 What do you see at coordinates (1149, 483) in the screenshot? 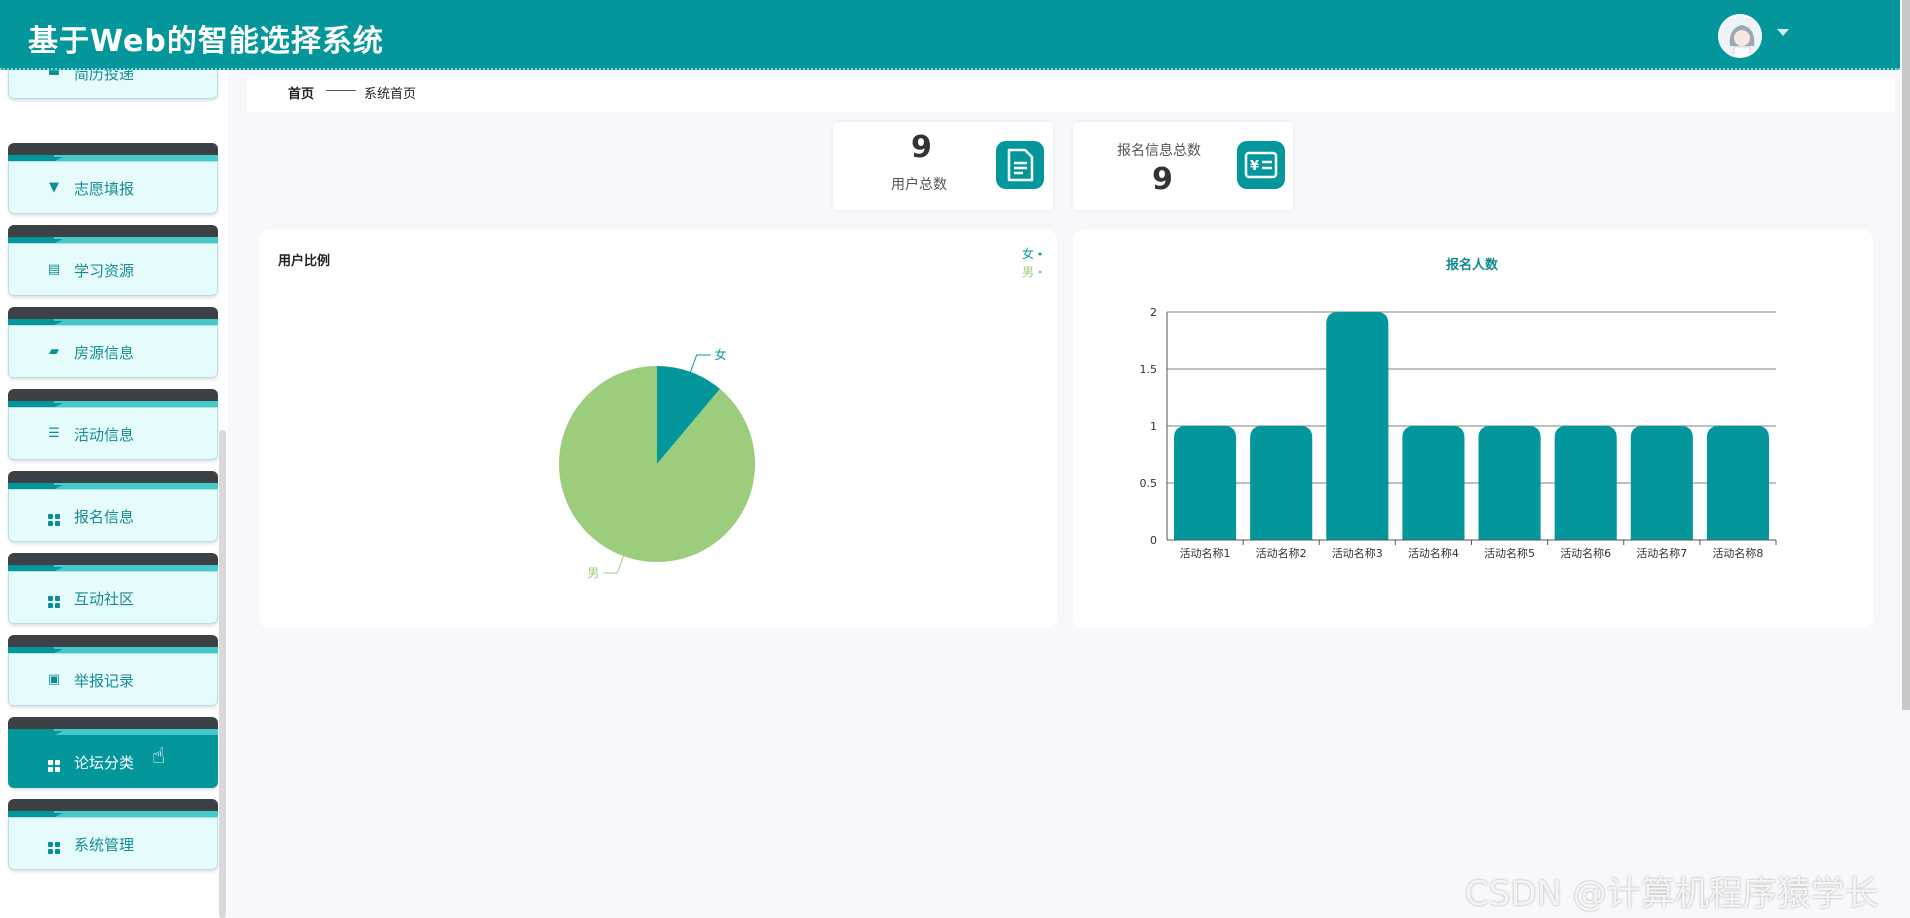
I see `y-tick-label: 0.5` at bounding box center [1149, 483].